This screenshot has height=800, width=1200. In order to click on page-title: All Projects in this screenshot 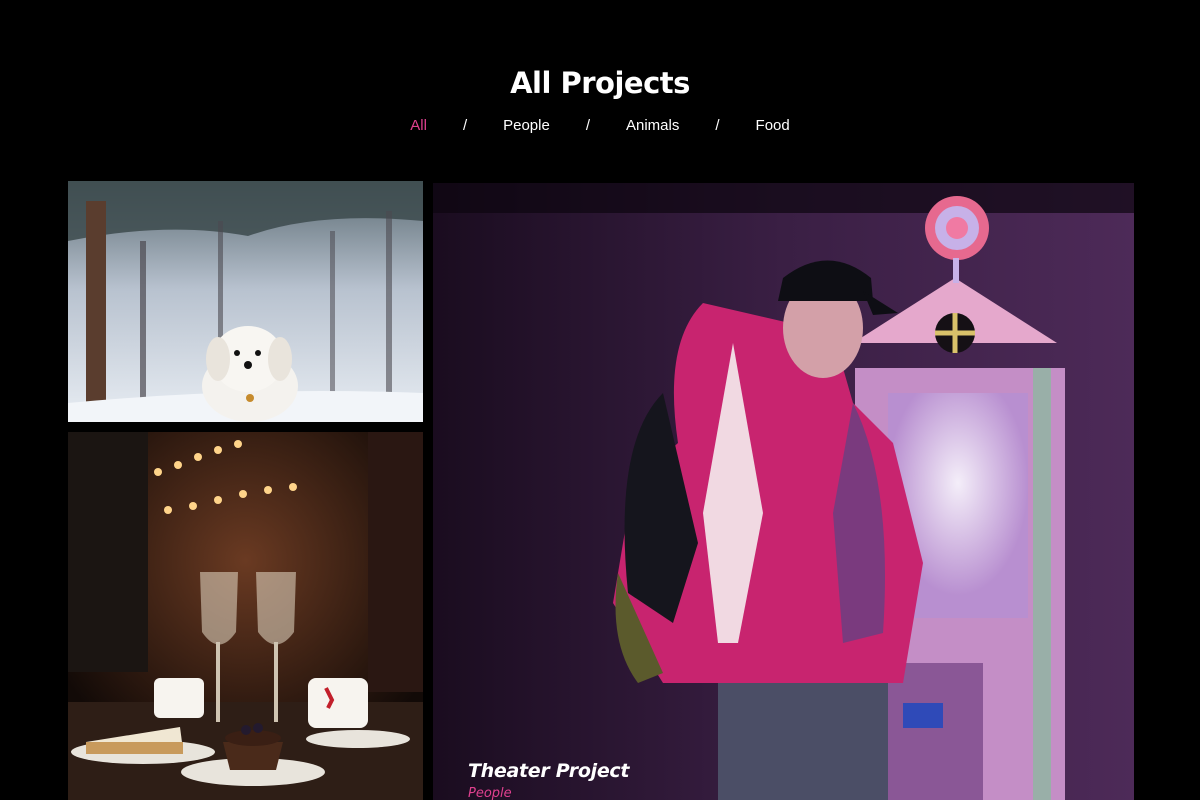, I will do `click(600, 83)`.